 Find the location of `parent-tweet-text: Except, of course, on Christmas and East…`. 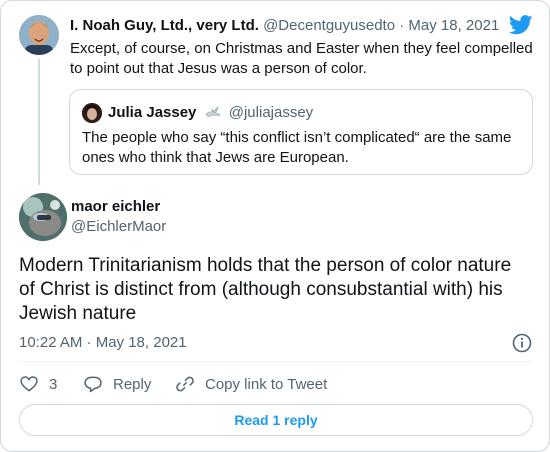

parent-tweet-text: Except, of course, on Christmas and East… is located at coordinates (301, 58).